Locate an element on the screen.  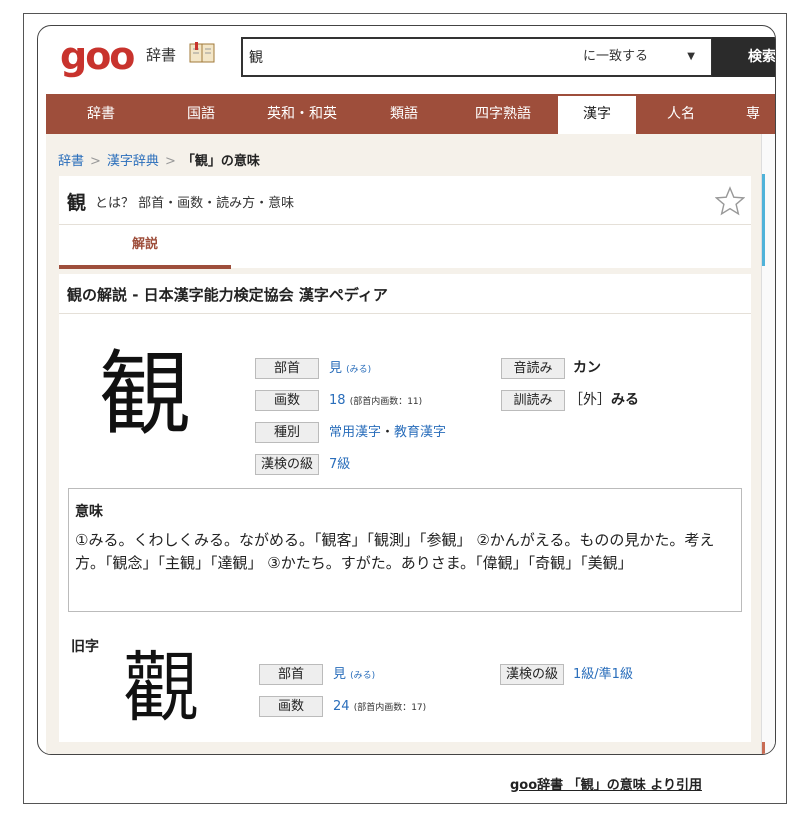
bushu-value: 見 (みる) is located at coordinates (350, 369).